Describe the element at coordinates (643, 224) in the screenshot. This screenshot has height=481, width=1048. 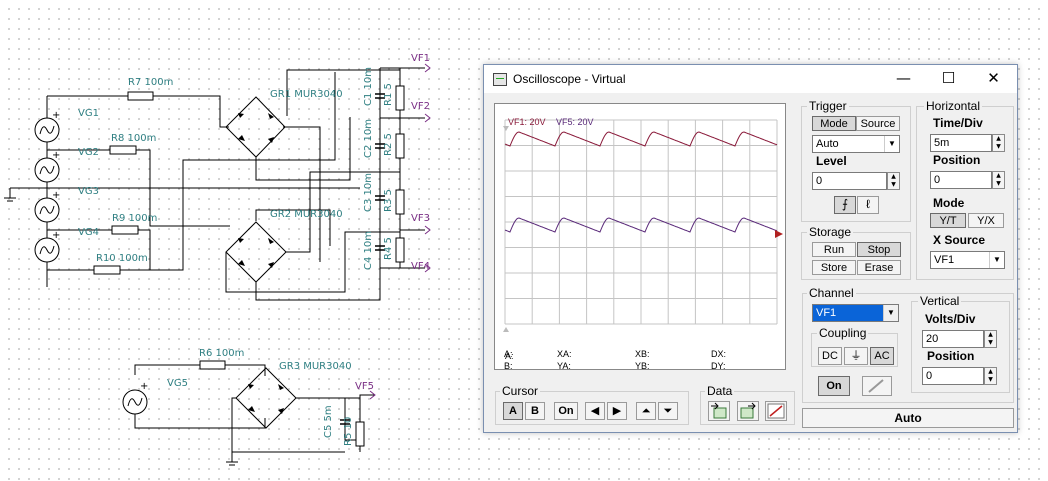
I see `scope-screen: VF1: 20V VF5: 20V` at that location.